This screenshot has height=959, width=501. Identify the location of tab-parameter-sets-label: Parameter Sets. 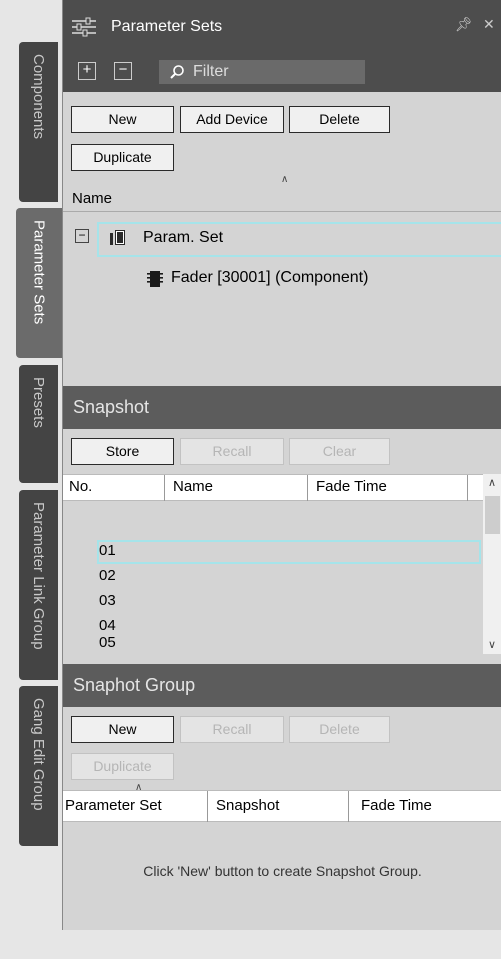
(39, 272).